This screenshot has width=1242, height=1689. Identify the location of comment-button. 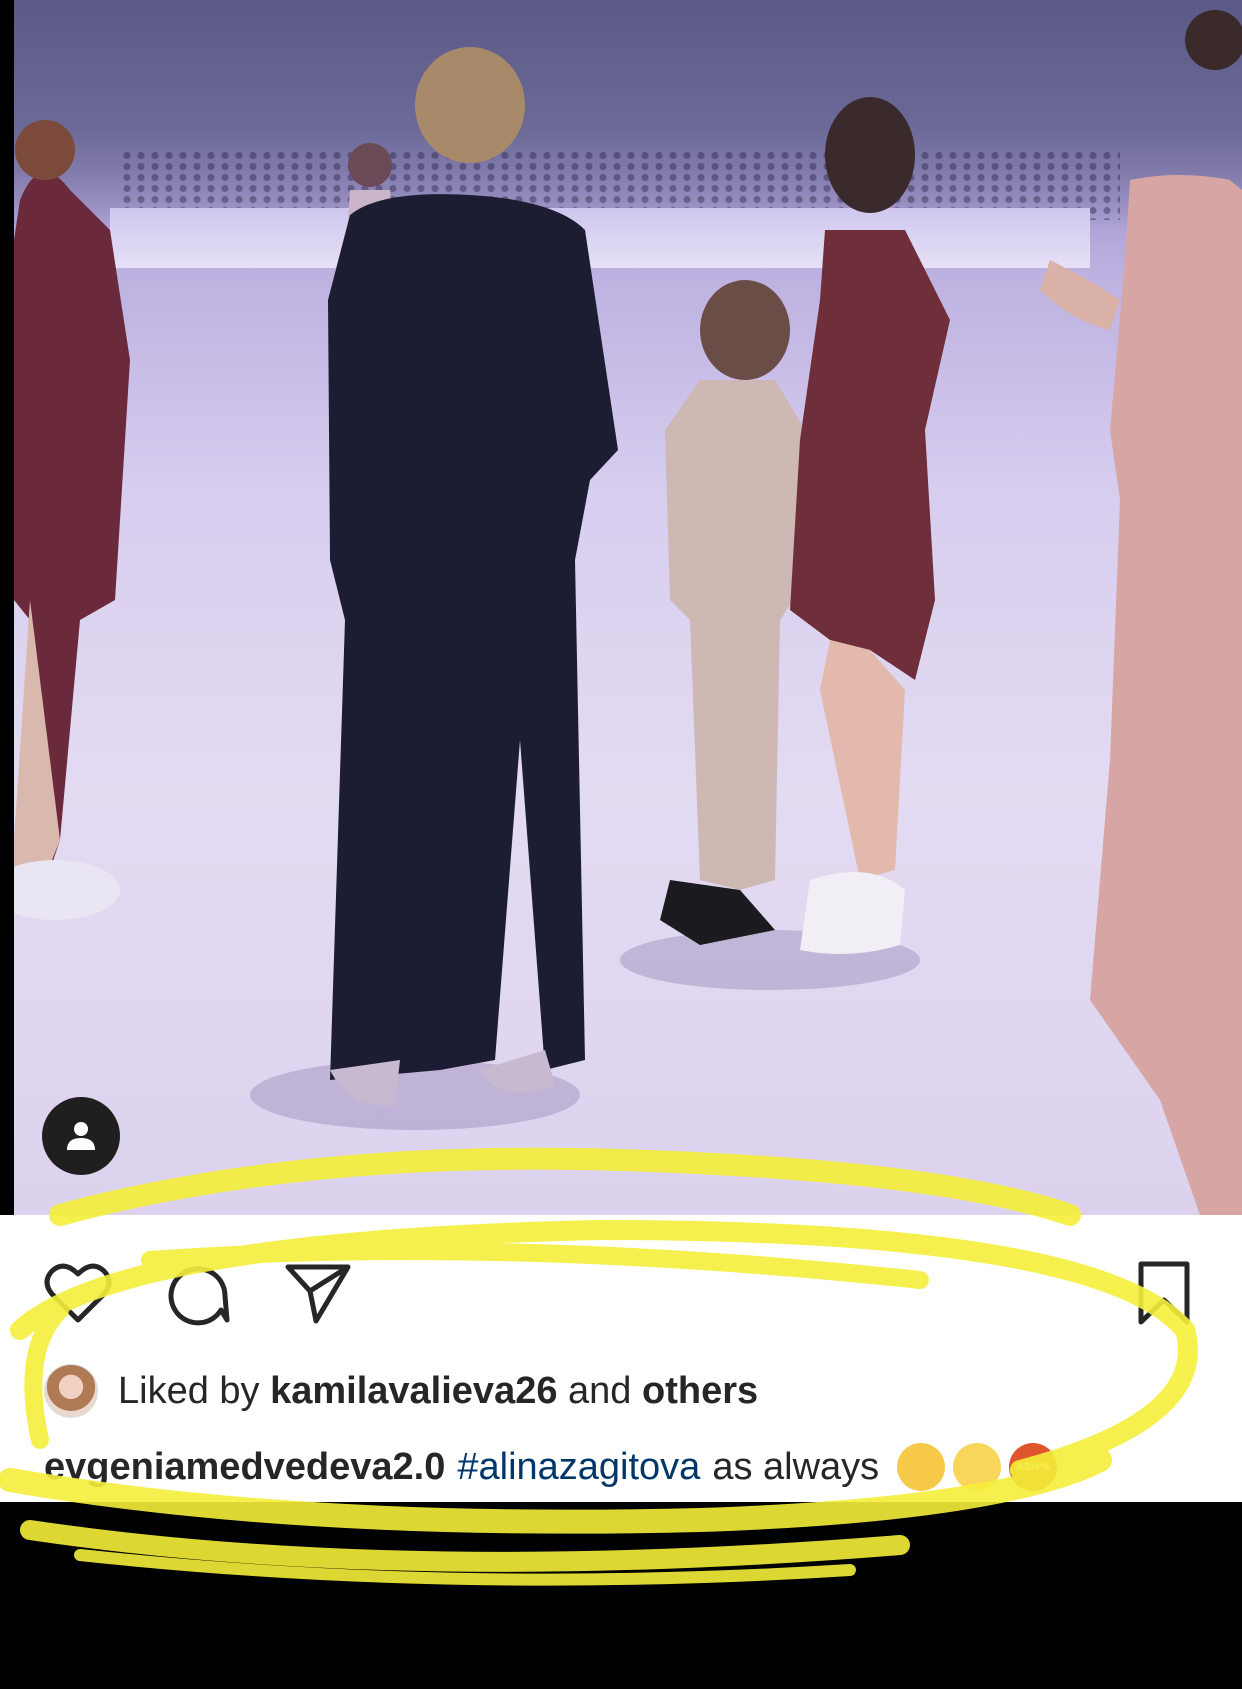
(198, 1293).